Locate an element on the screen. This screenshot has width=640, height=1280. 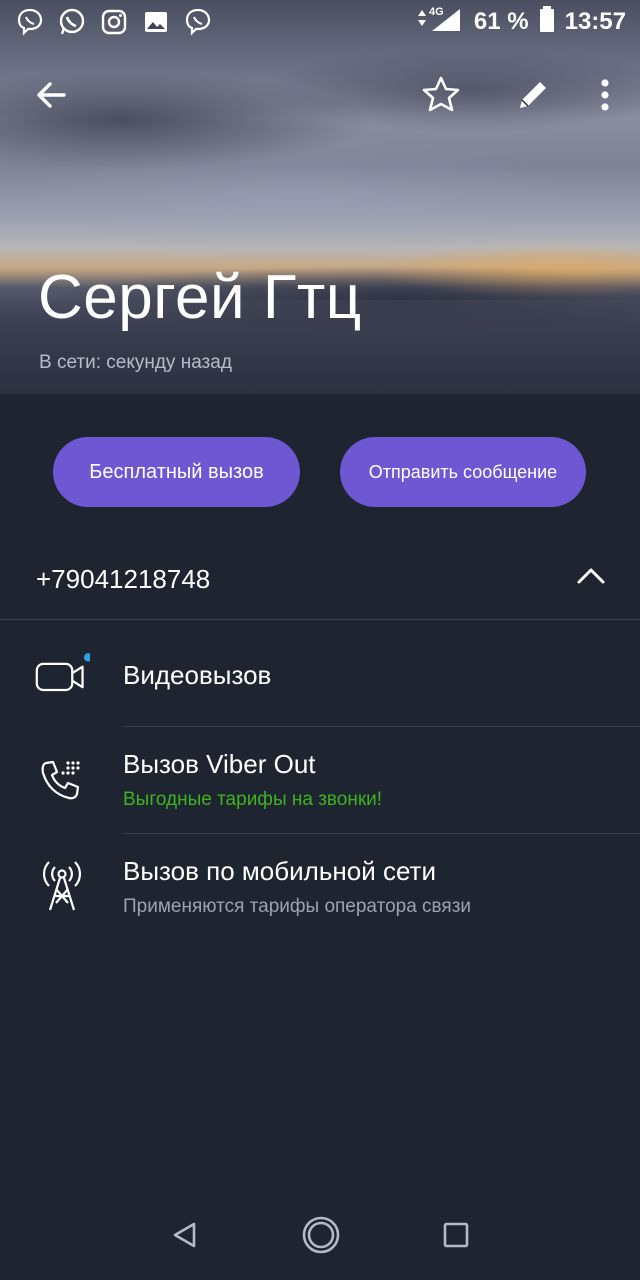
option-subtitle: Применяются тарифы оператора связи is located at coordinates (297, 906).